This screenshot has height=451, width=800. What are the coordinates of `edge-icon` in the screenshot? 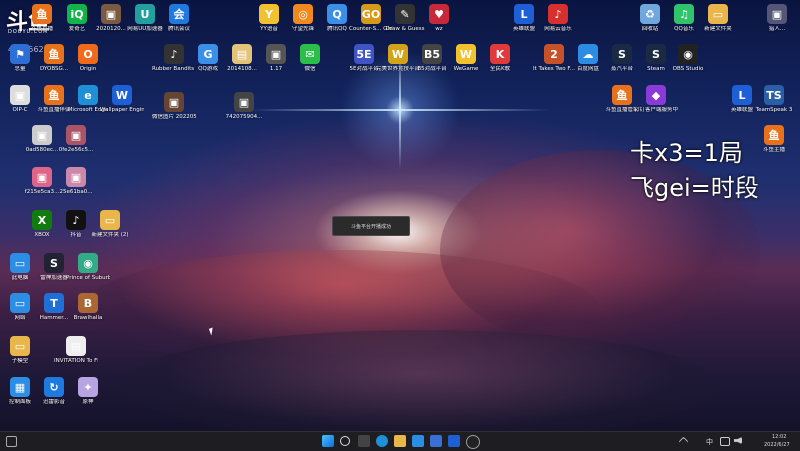 It's located at (382, 441).